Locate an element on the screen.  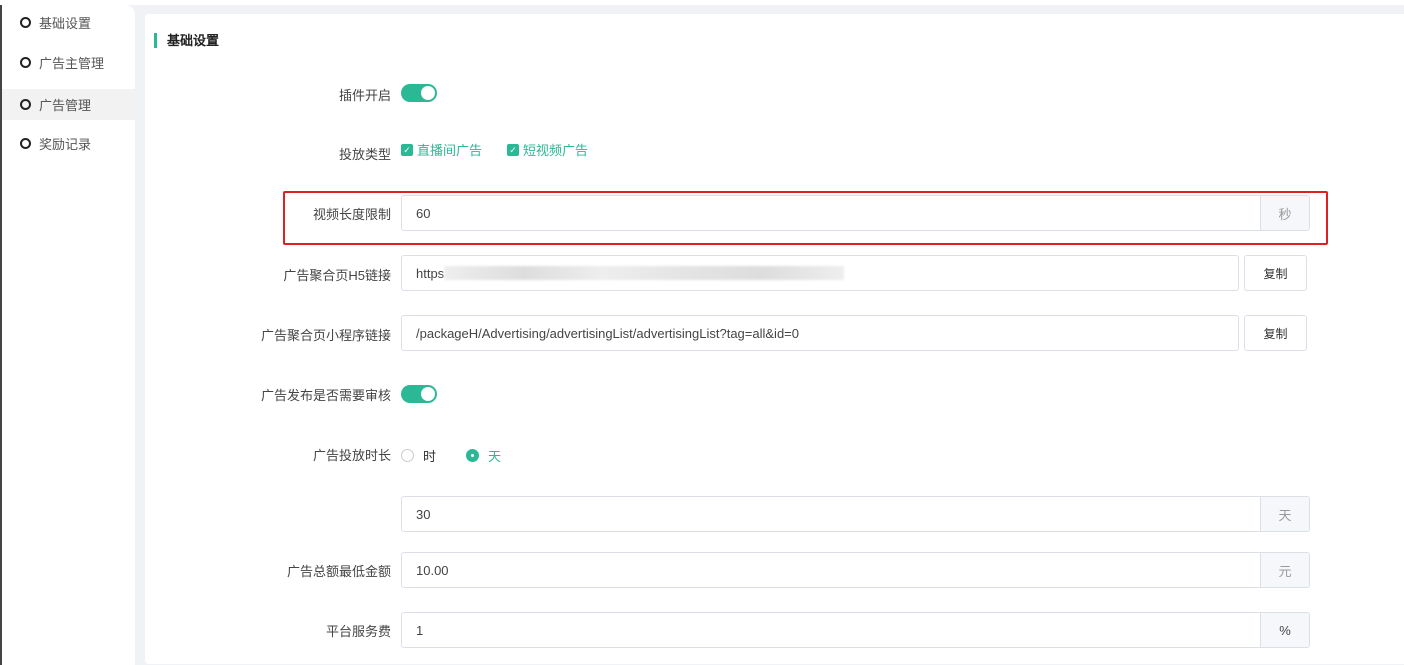
video-limit-input: 60 秒 is located at coordinates (855, 213).